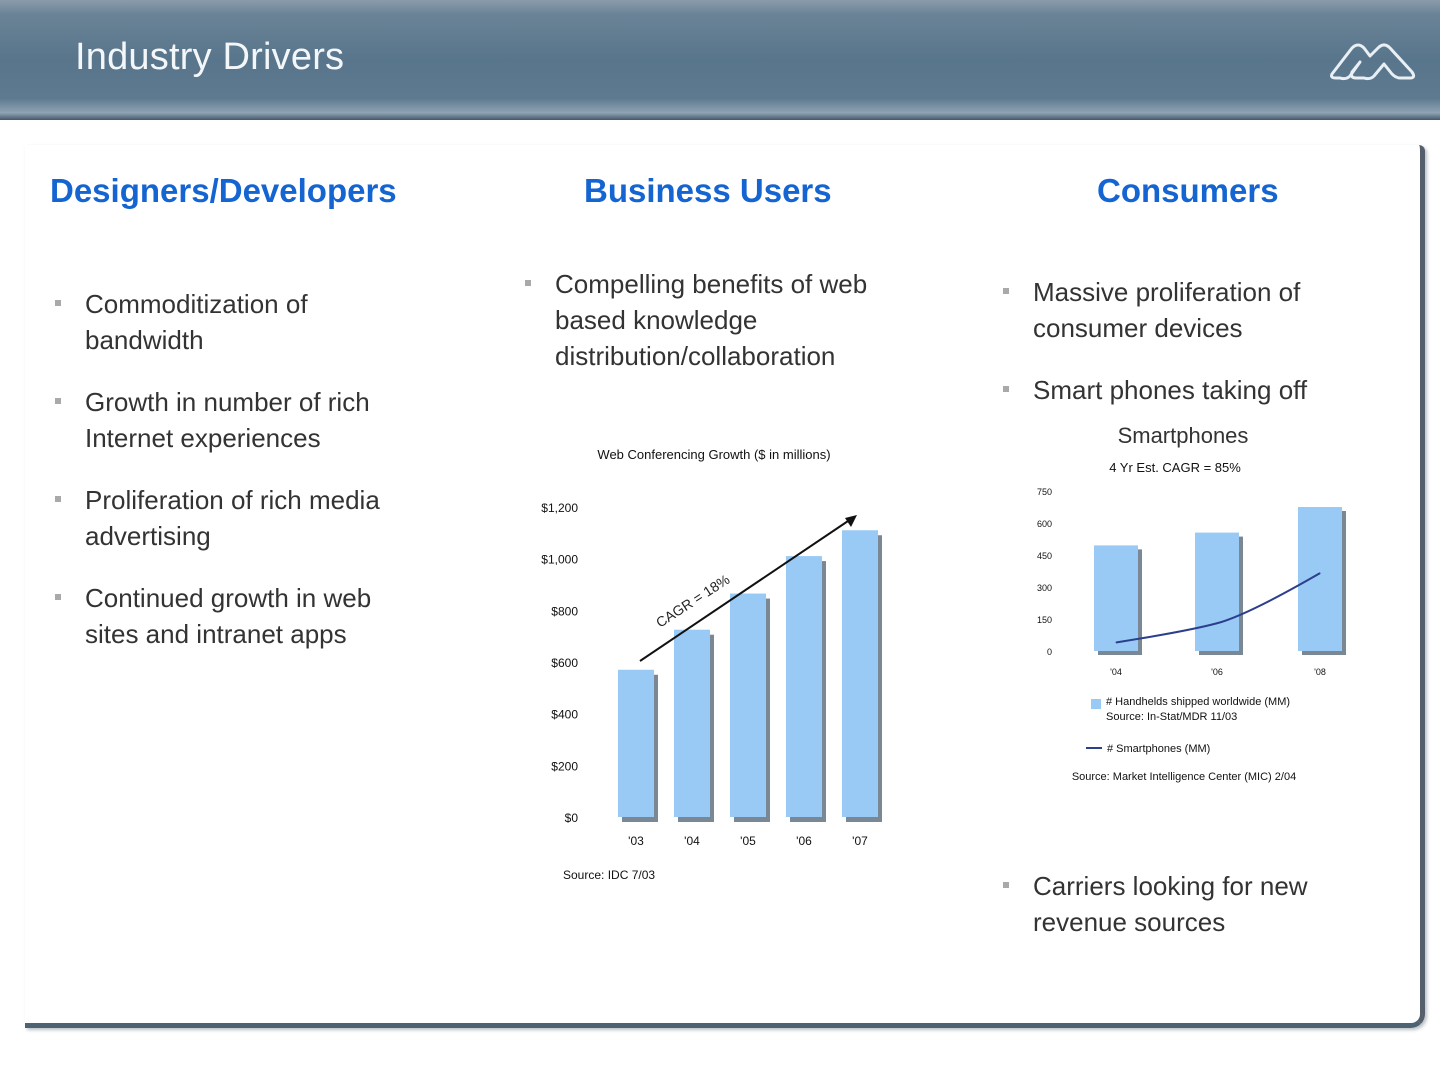  What do you see at coordinates (564, 611) in the screenshot?
I see `y-tick-label: $800` at bounding box center [564, 611].